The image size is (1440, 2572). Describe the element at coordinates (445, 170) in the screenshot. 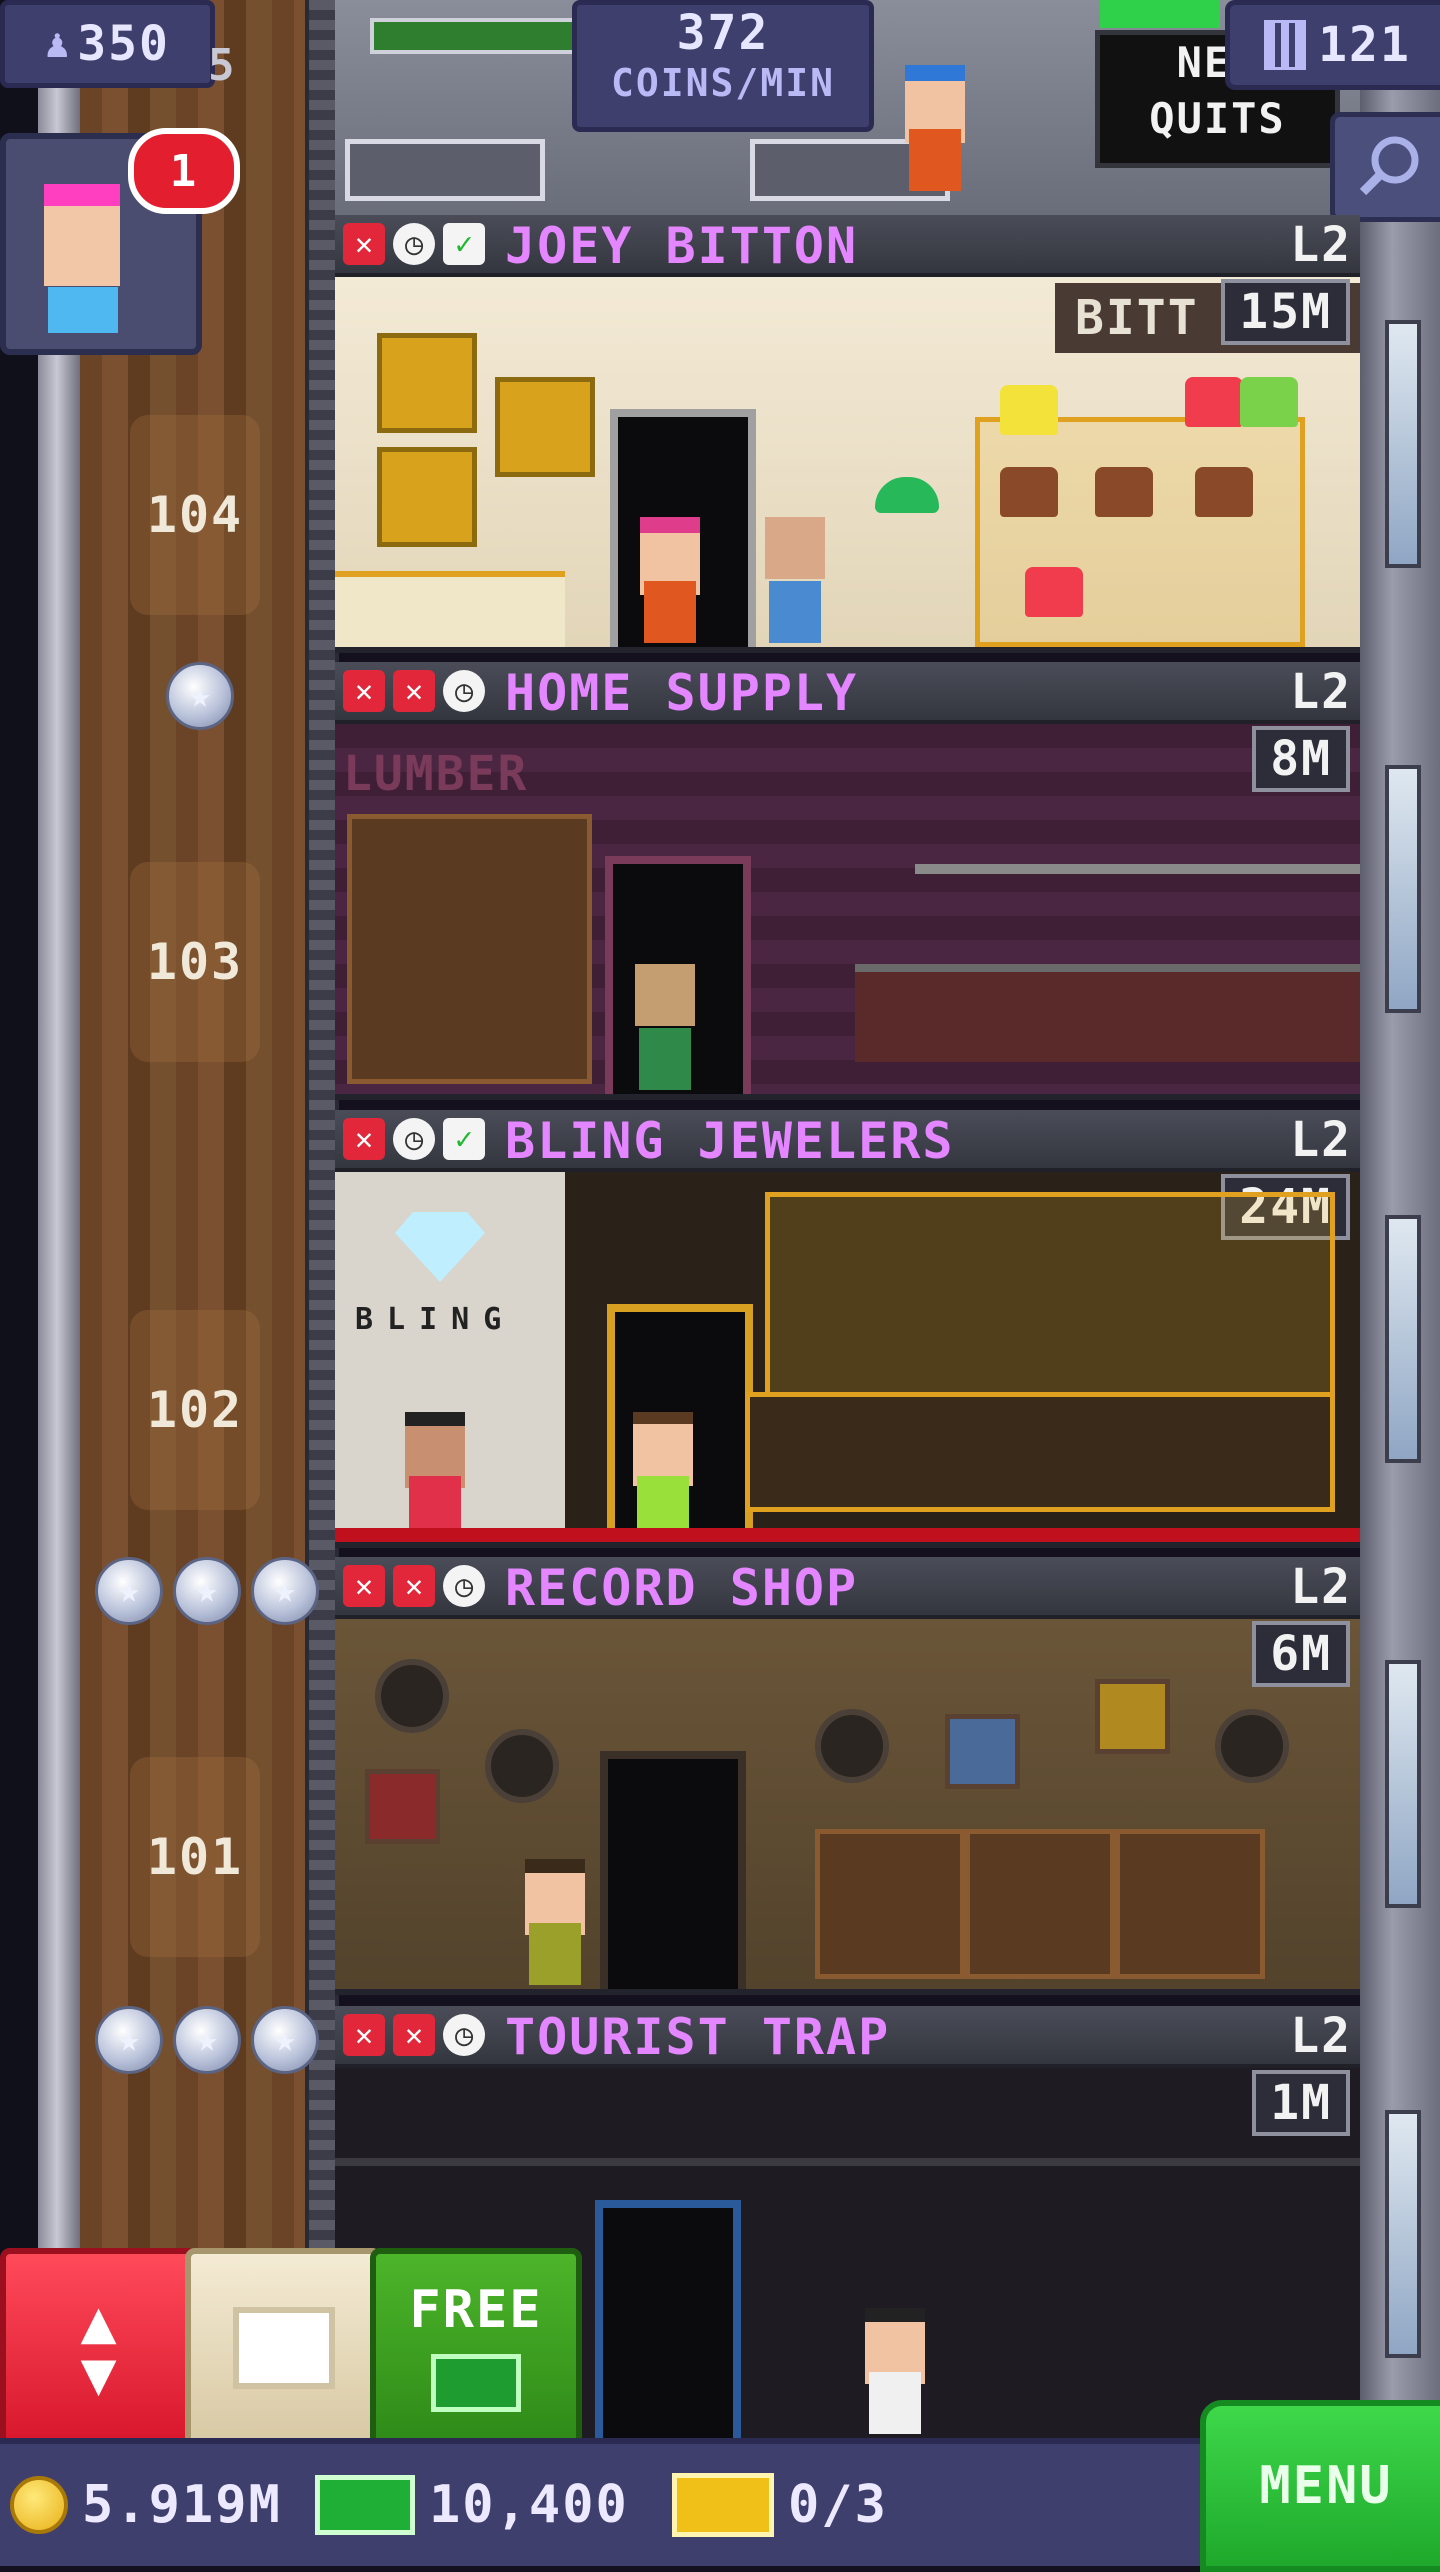

I see `lobby-counter` at that location.